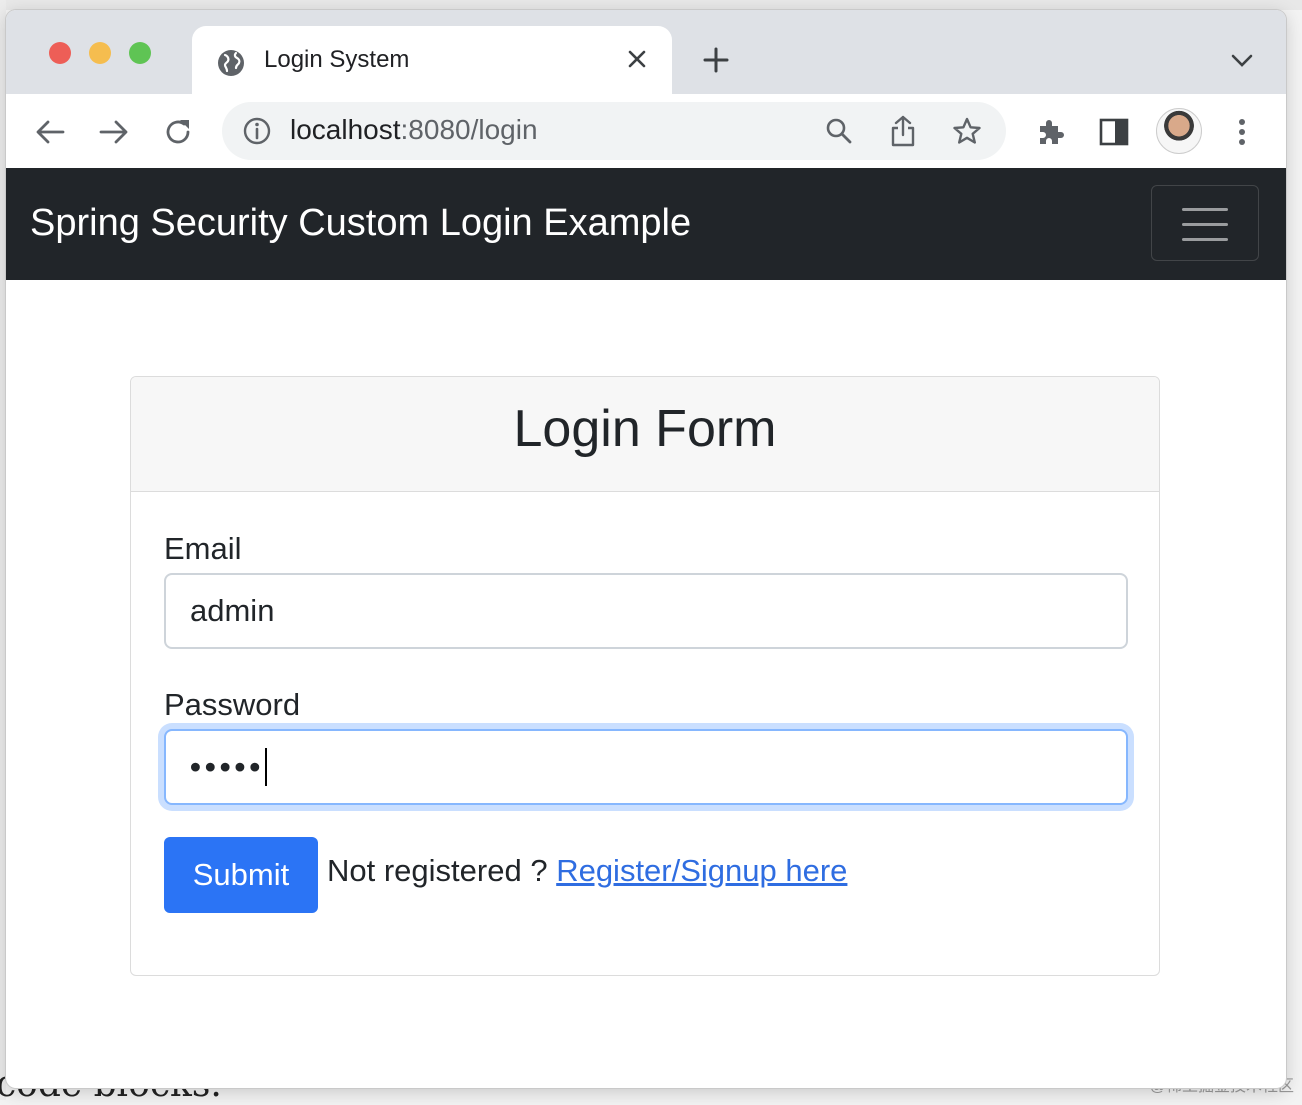 The height and width of the screenshot is (1105, 1302). Describe the element at coordinates (266, 767) in the screenshot. I see `text-caret` at that location.